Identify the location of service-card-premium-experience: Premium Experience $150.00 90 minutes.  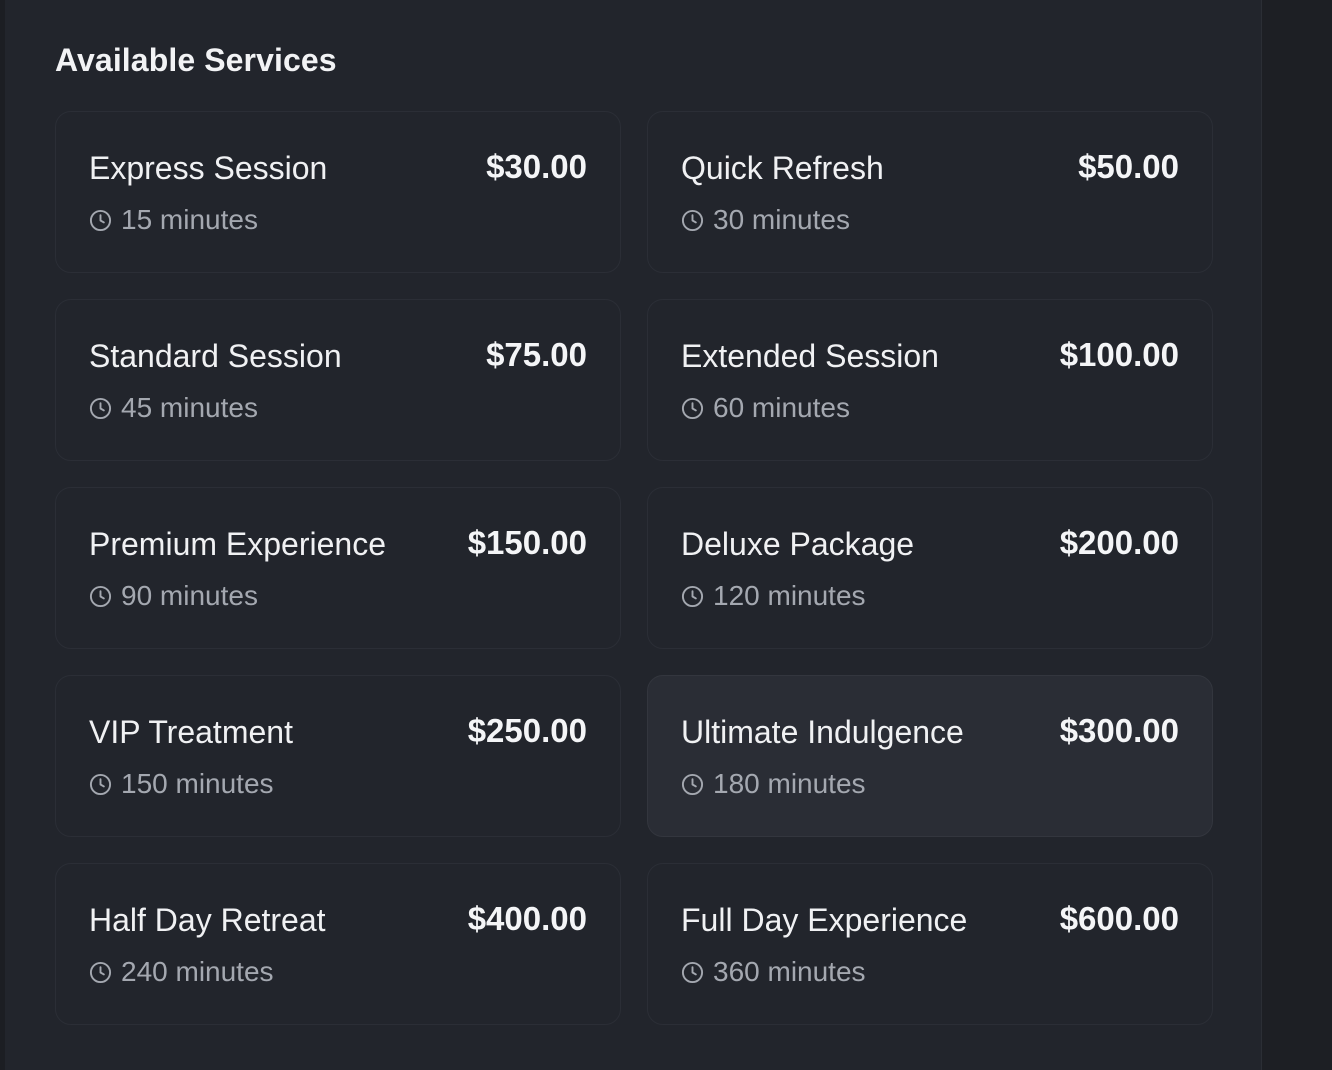
(338, 568).